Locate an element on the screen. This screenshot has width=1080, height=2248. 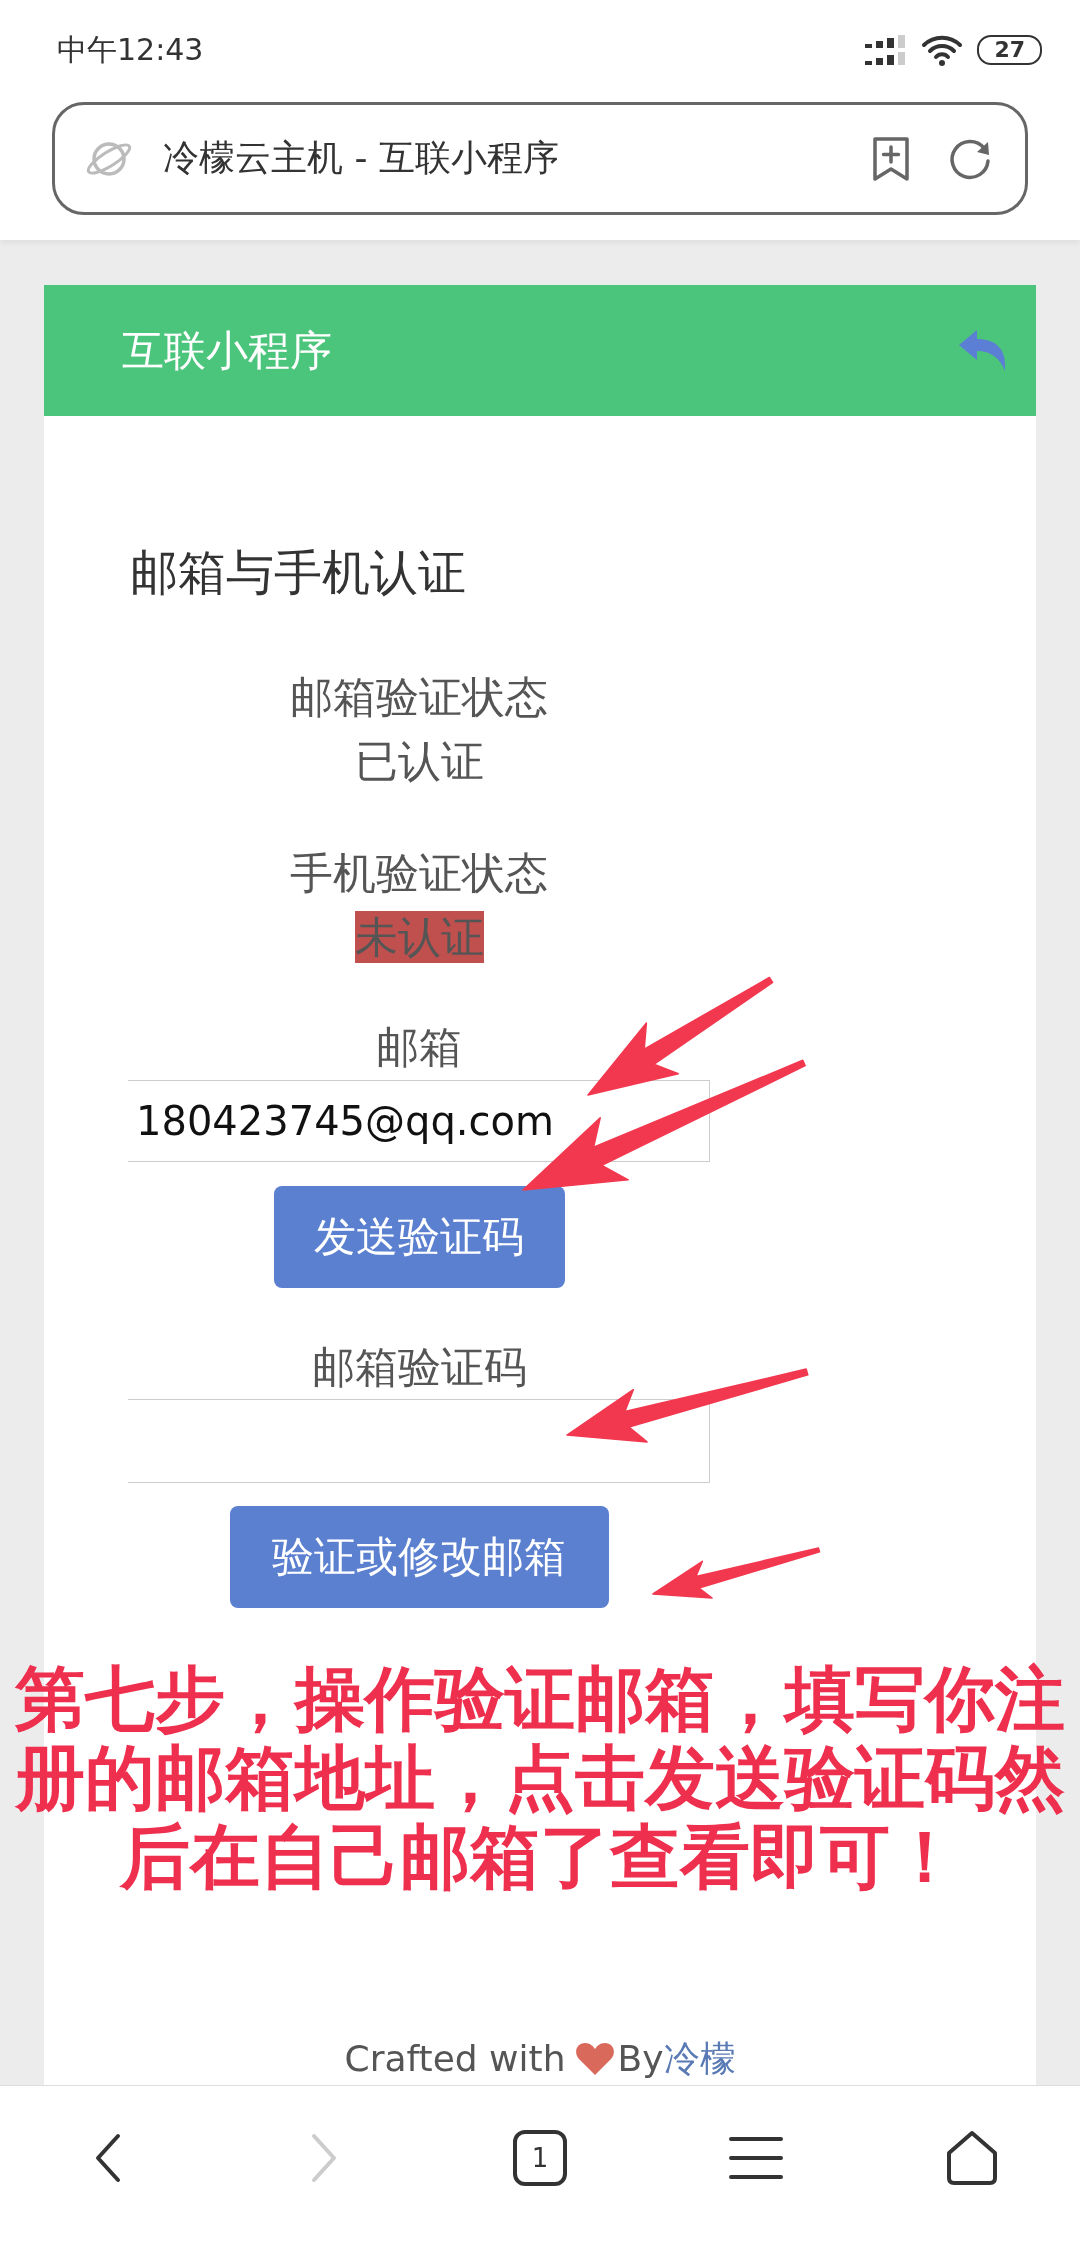
header-title: 互联小程序 is located at coordinates (227, 350).